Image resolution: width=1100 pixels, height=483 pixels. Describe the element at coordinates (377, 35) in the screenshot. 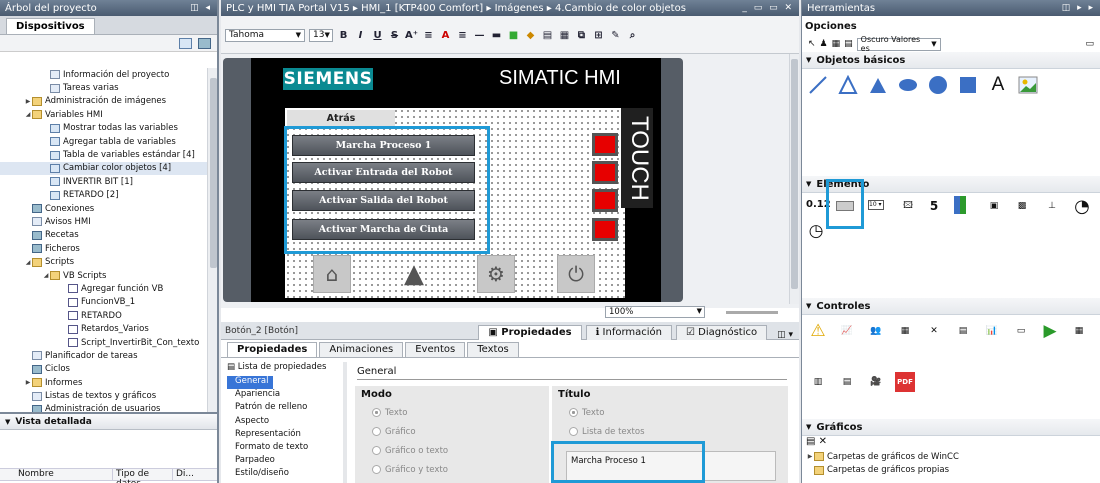

I see `underline-icon: U` at that location.